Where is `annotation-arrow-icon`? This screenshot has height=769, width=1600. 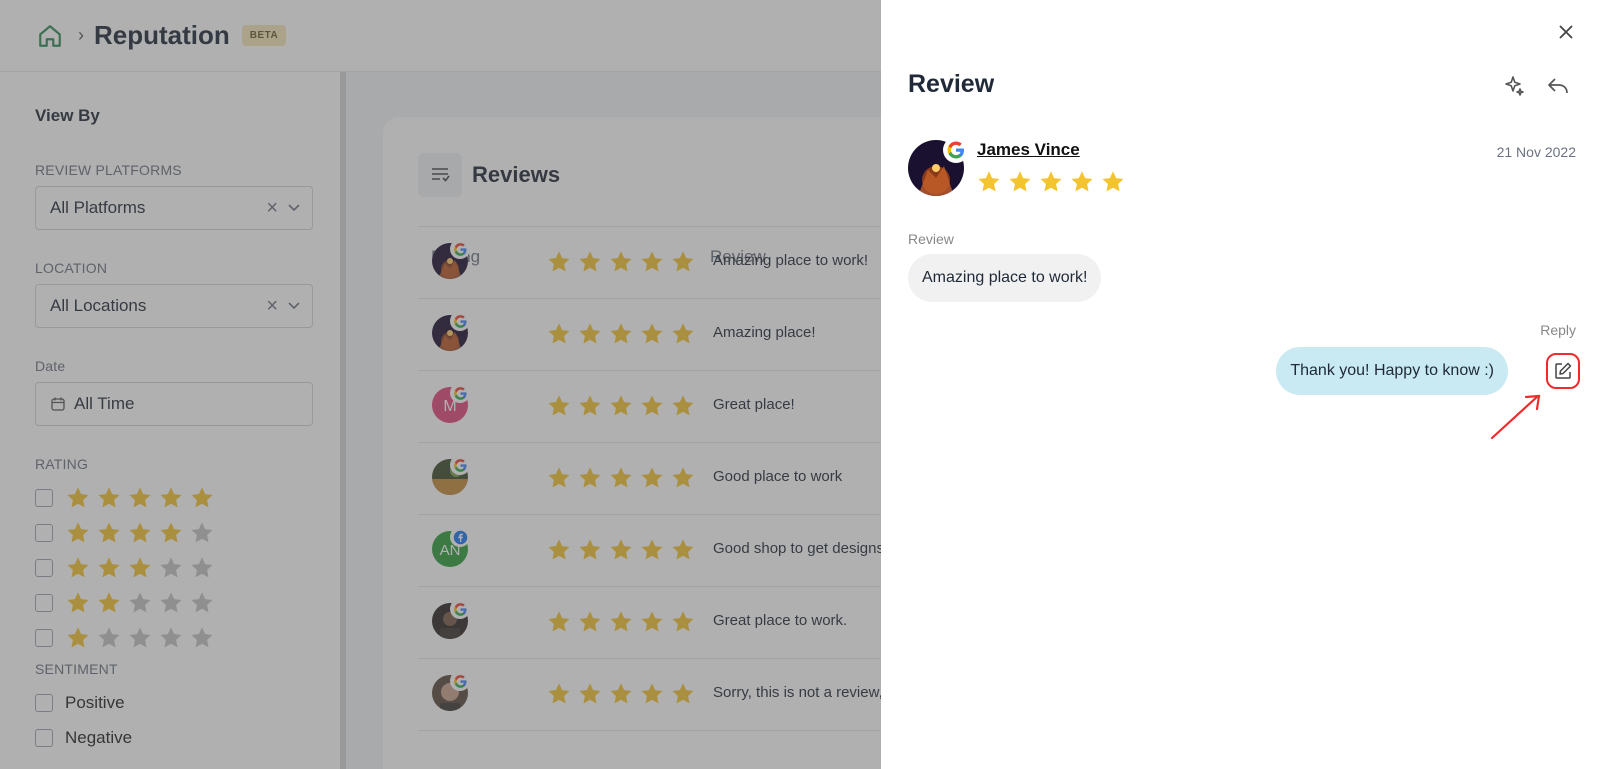
annotation-arrow-icon is located at coordinates (1515, 417).